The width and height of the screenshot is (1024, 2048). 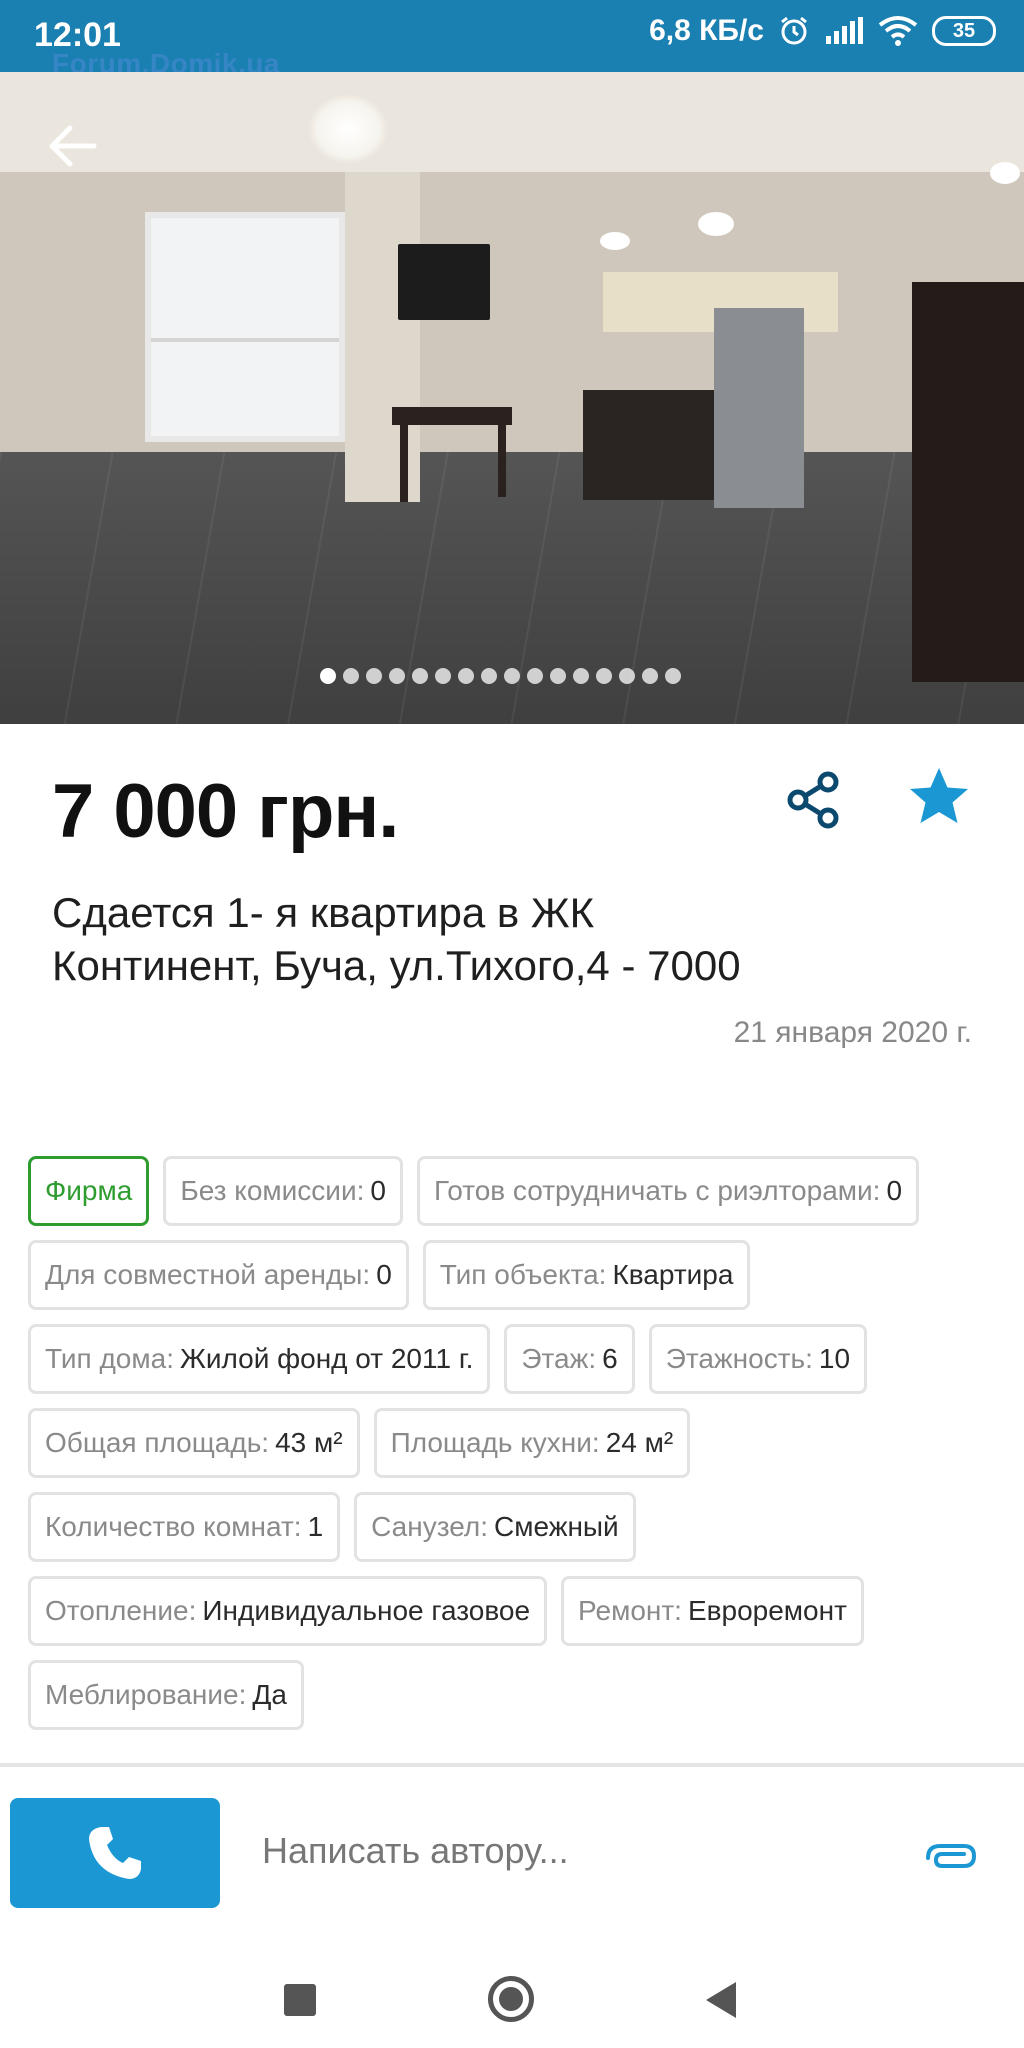 I want to click on photo-window, so click(x=245, y=327).